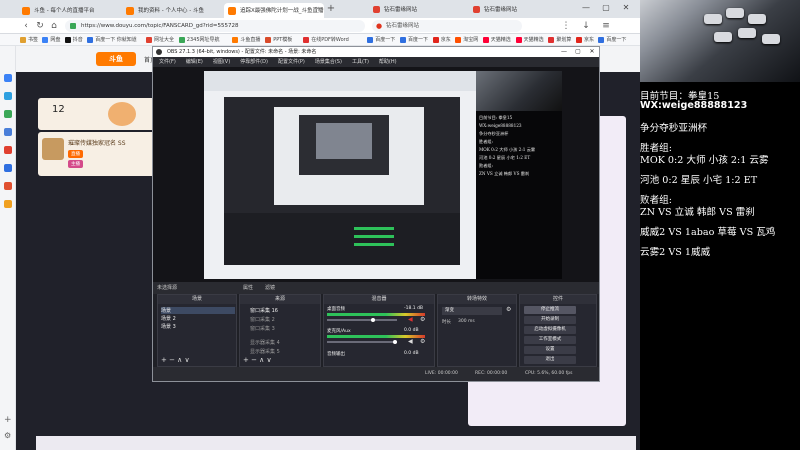  Describe the element at coordinates (254, 62) in the screenshot. I see `obs-menu-item: 停靠部件(D)` at that location.